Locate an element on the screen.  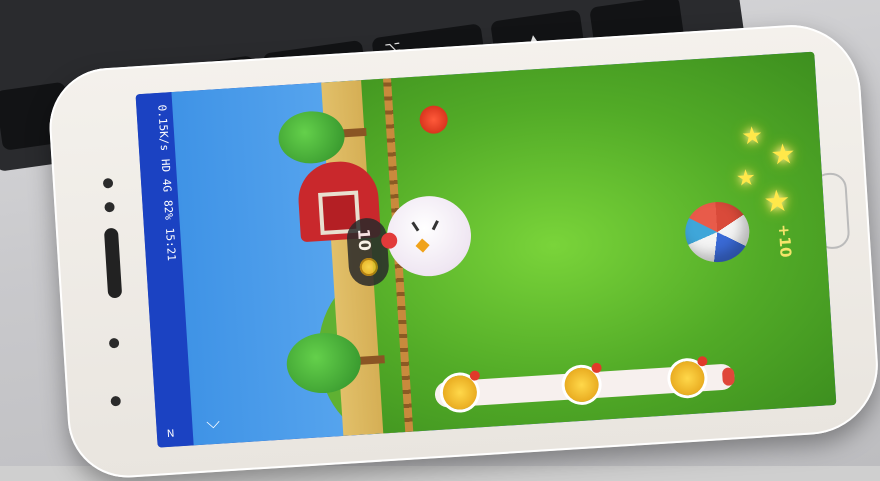
coin-counter: 10 is located at coordinates (367, 252).